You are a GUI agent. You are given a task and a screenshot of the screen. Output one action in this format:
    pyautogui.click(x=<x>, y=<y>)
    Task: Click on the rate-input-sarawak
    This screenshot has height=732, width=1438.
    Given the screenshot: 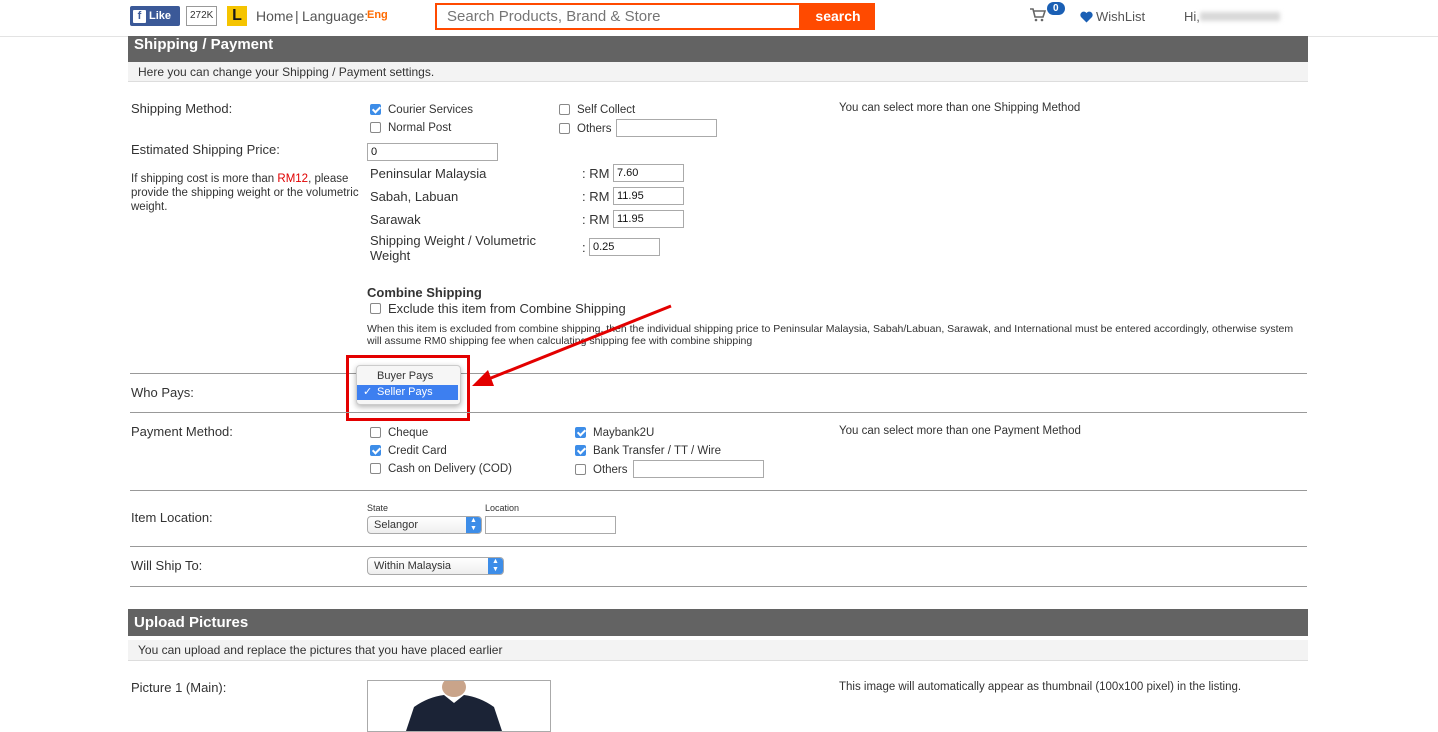 What is the action you would take?
    pyautogui.click(x=648, y=219)
    